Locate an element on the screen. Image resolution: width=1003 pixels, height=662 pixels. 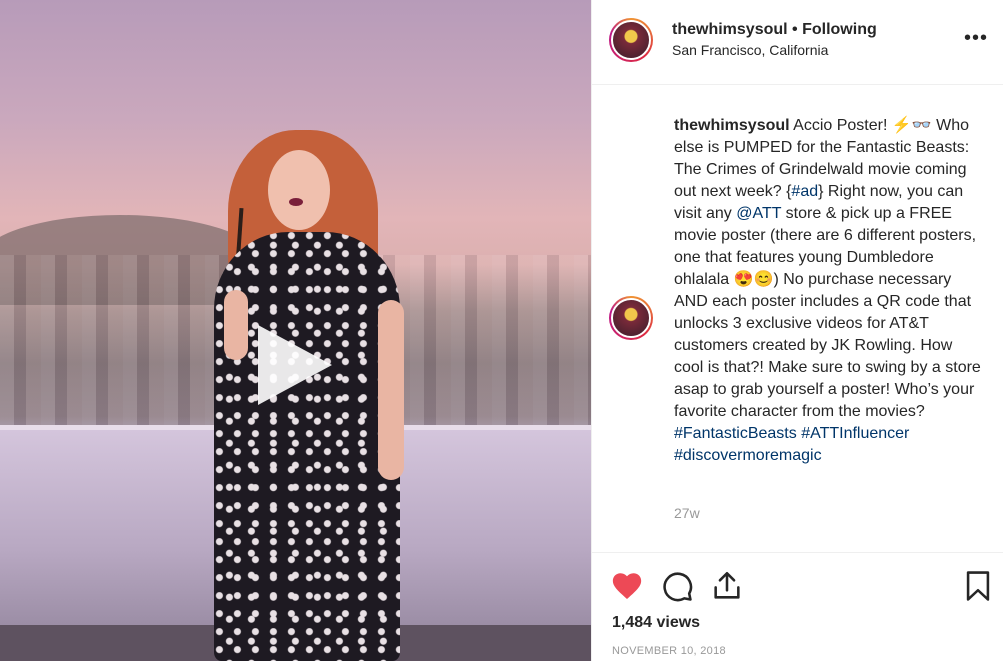
location-link: San Francisco, California is located at coordinates (750, 50).